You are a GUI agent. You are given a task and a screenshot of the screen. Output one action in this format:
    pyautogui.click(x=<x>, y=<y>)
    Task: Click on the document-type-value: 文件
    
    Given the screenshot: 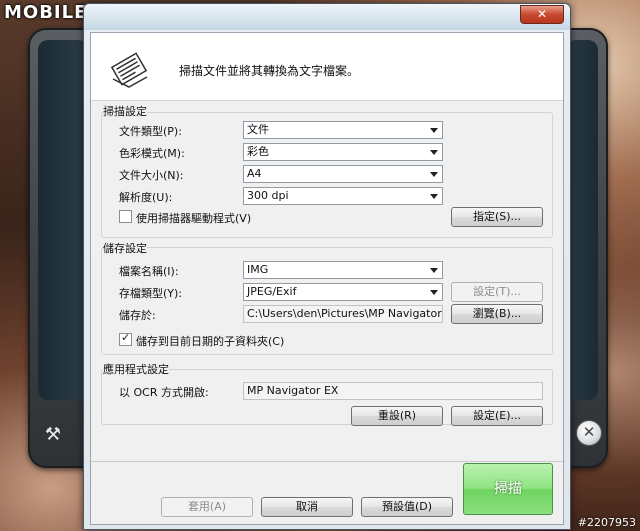 What is the action you would take?
    pyautogui.click(x=258, y=129)
    